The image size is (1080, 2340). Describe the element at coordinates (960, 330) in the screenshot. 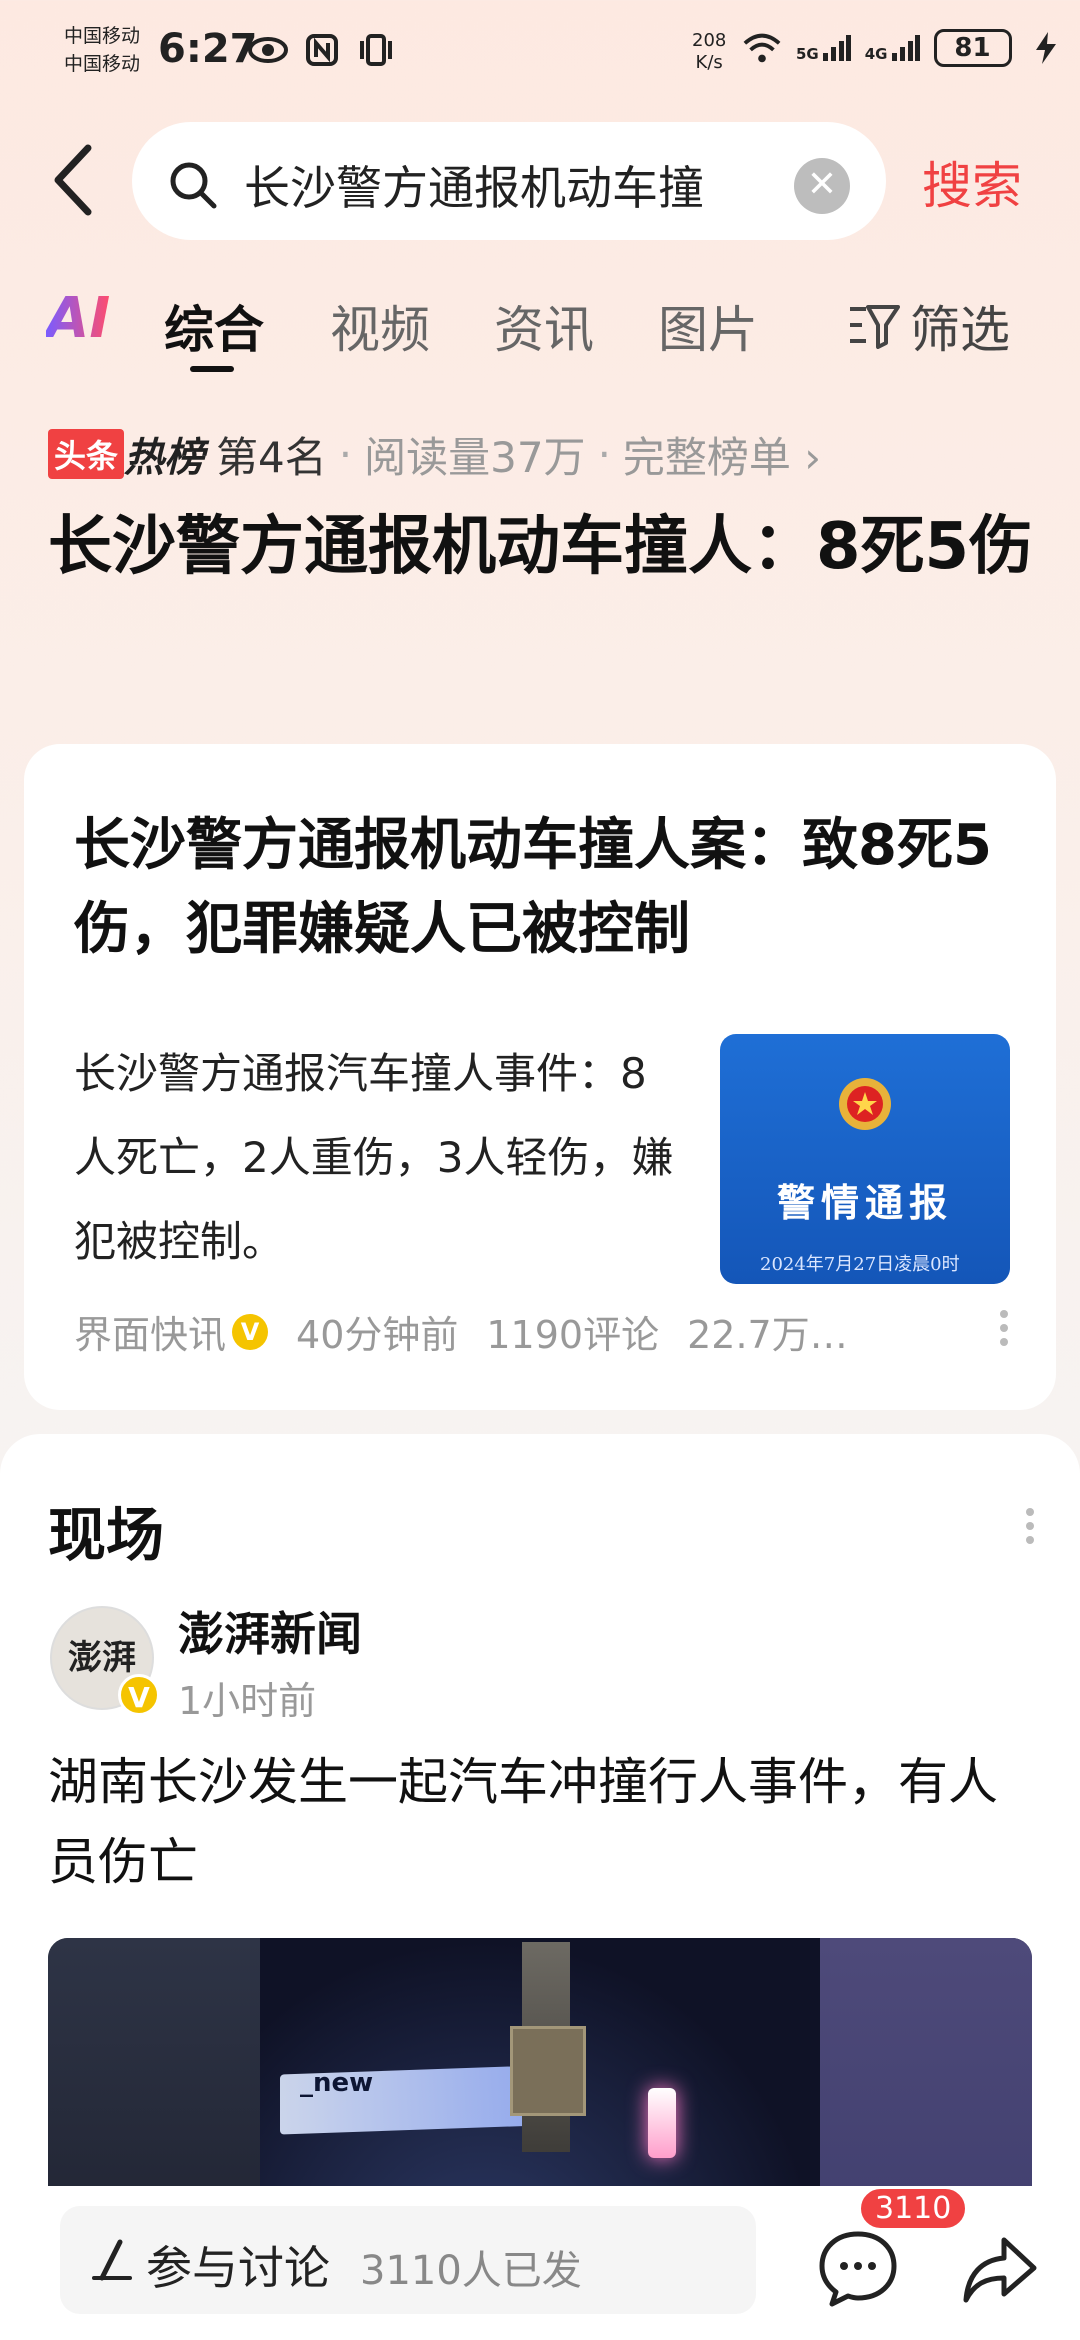

I see `filter-label: 筛选` at that location.